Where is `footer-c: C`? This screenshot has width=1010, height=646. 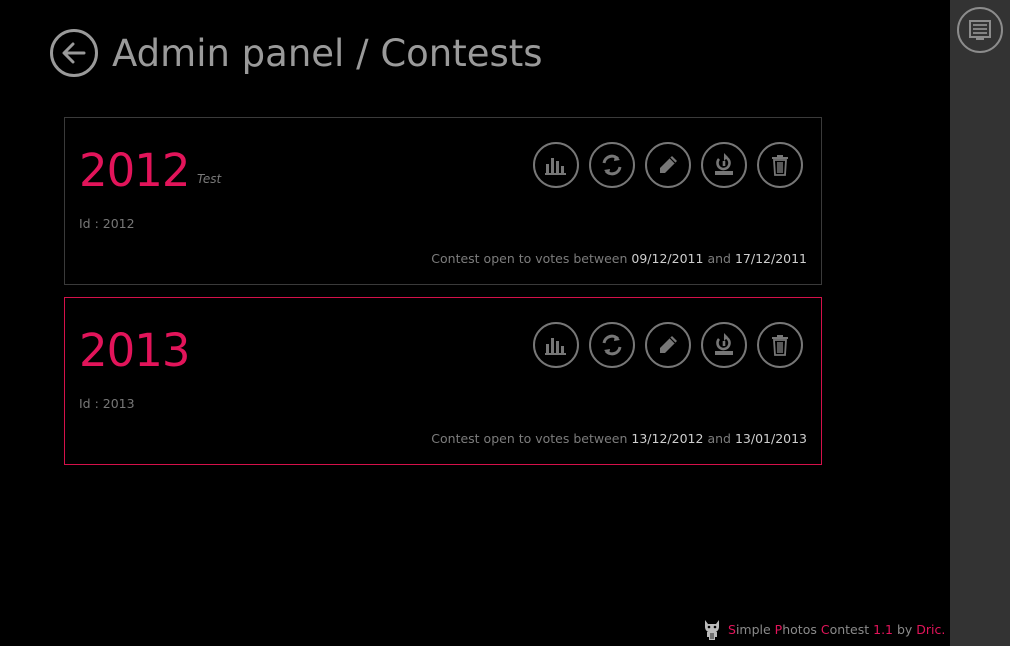 footer-c: C is located at coordinates (825, 629).